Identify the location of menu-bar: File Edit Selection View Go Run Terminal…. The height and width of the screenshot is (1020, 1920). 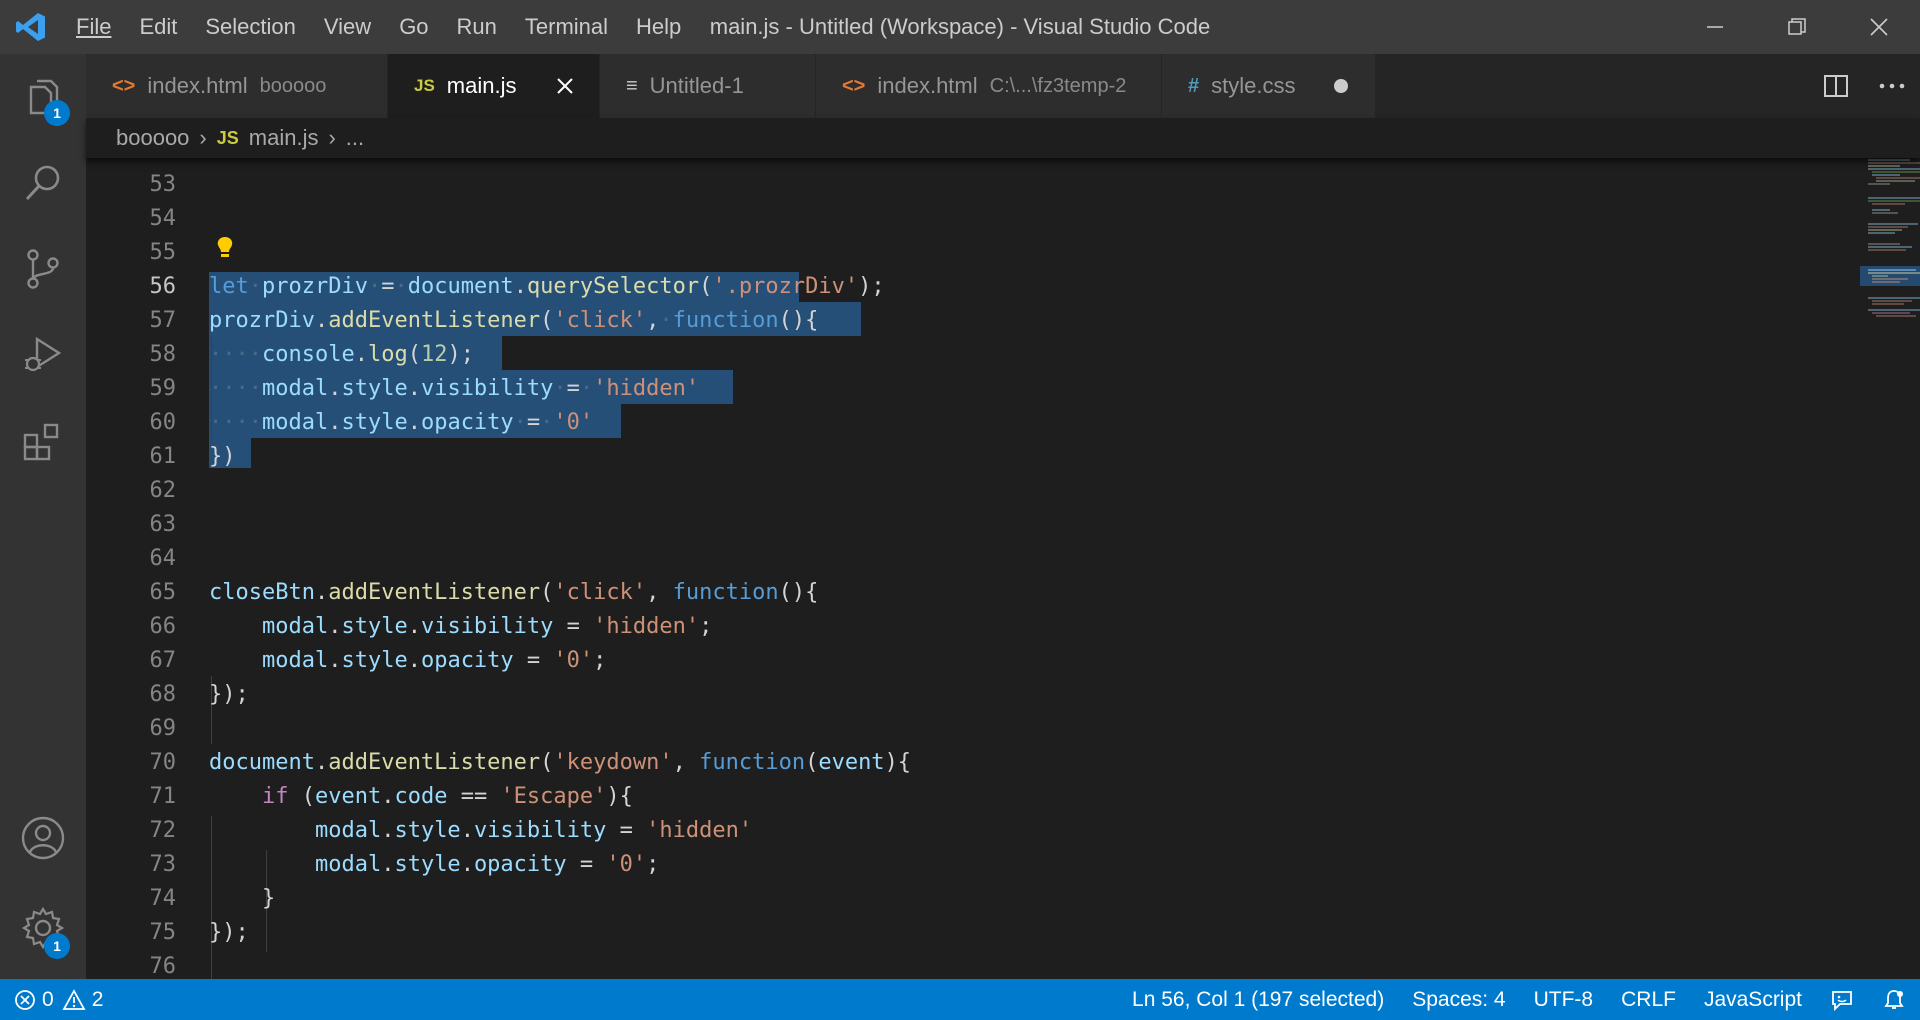
(378, 27).